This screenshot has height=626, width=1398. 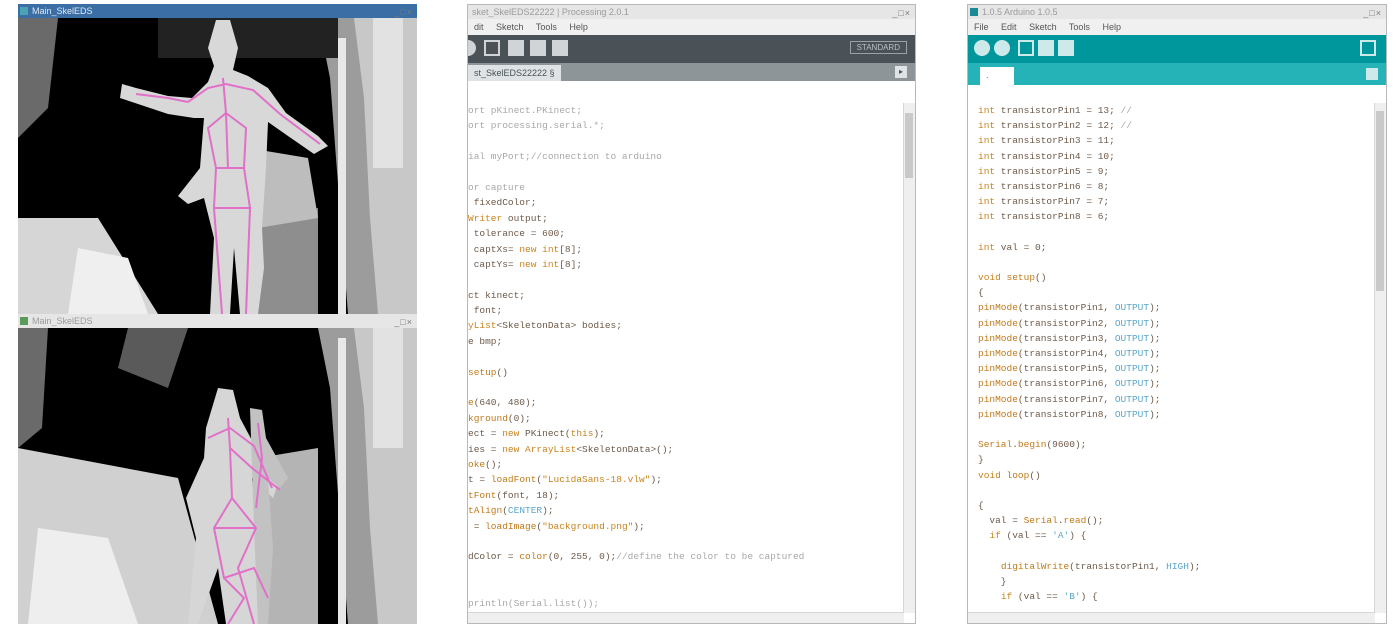 I want to click on verify-button, so click(x=982, y=48).